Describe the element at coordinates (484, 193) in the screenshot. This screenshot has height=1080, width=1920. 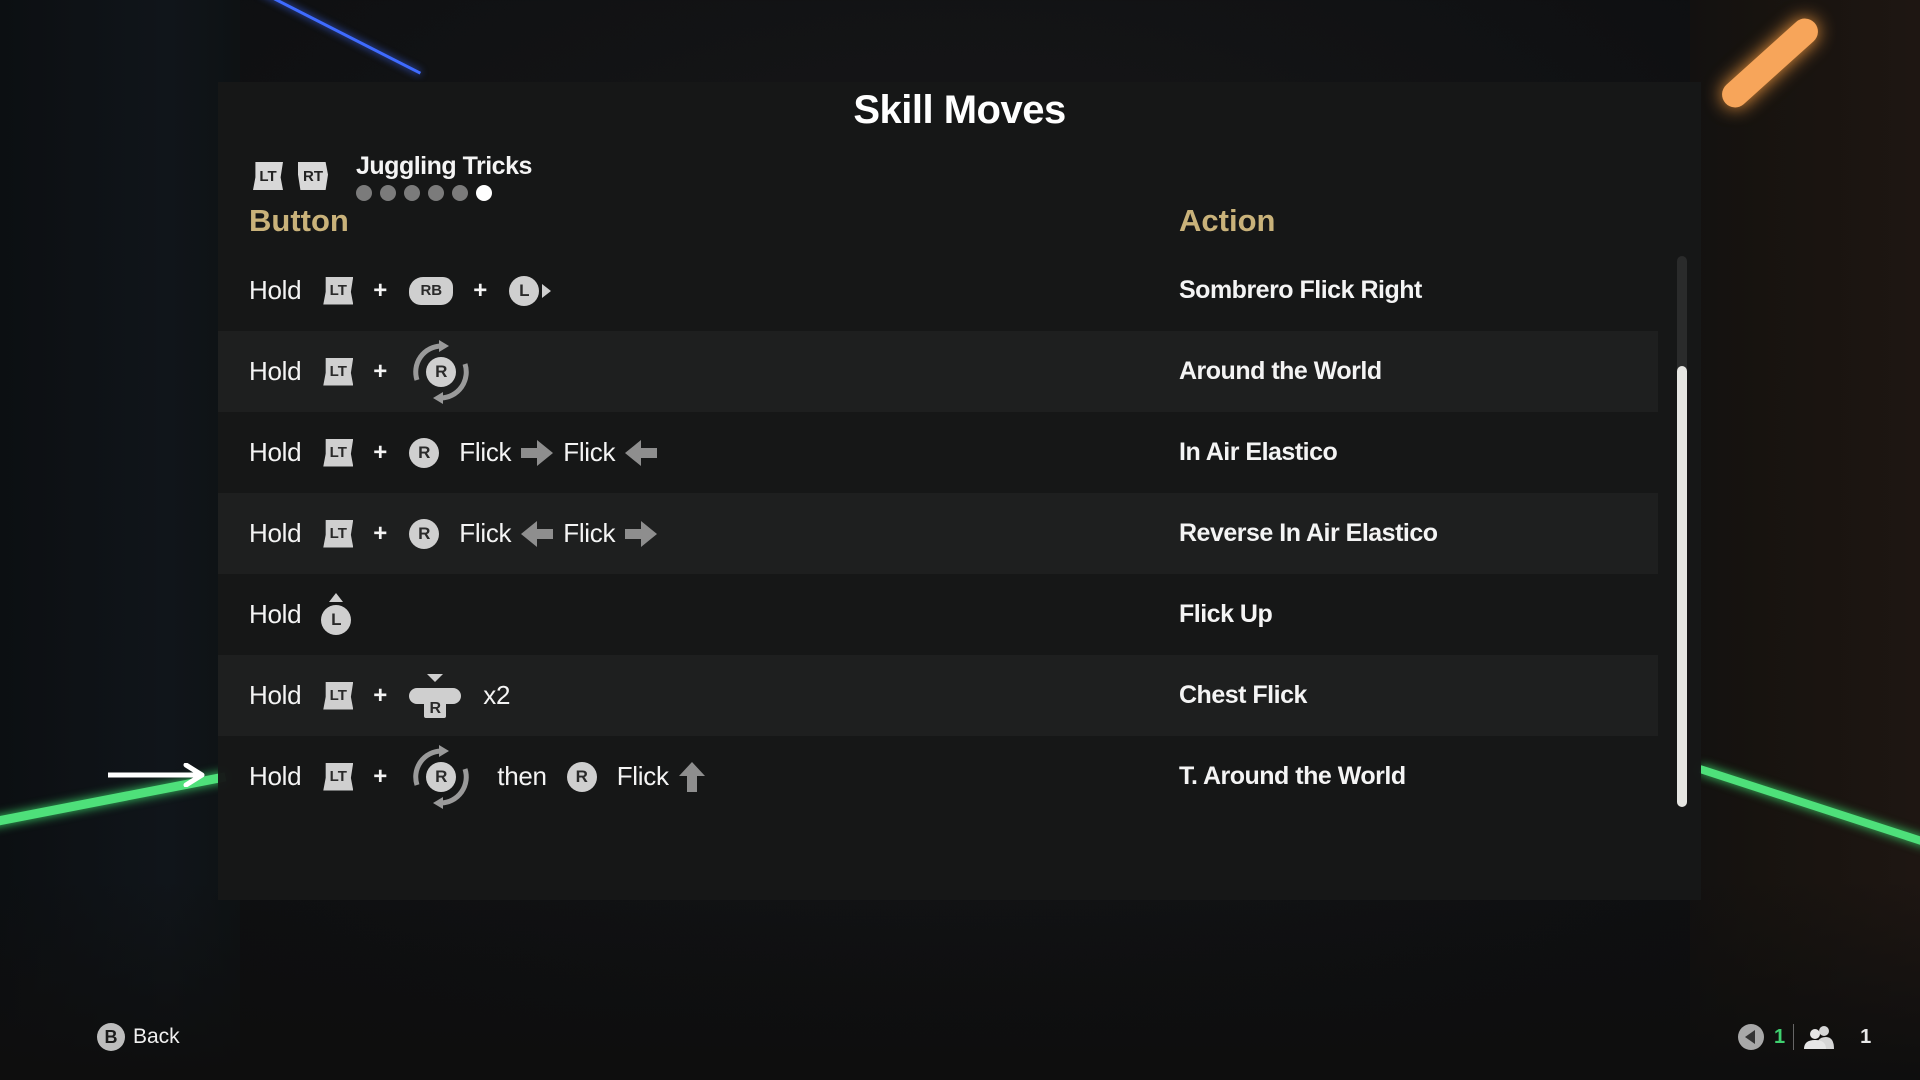
I see `page-dot-active` at that location.